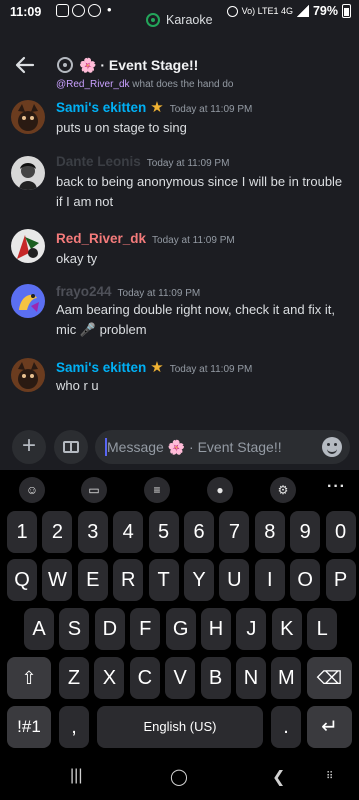  I want to click on key-c: C, so click(144, 678).